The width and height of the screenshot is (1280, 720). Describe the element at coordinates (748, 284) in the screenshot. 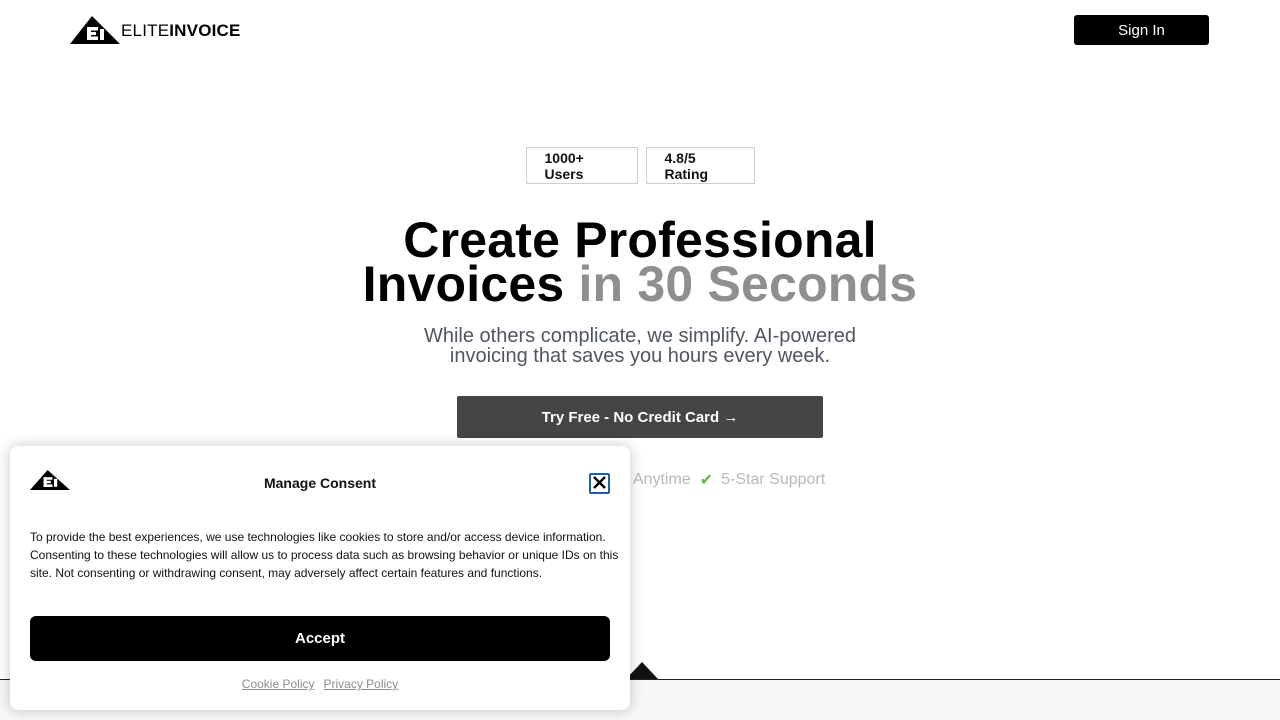

I see `headline-line-2-grey: in 30 Seconds` at that location.